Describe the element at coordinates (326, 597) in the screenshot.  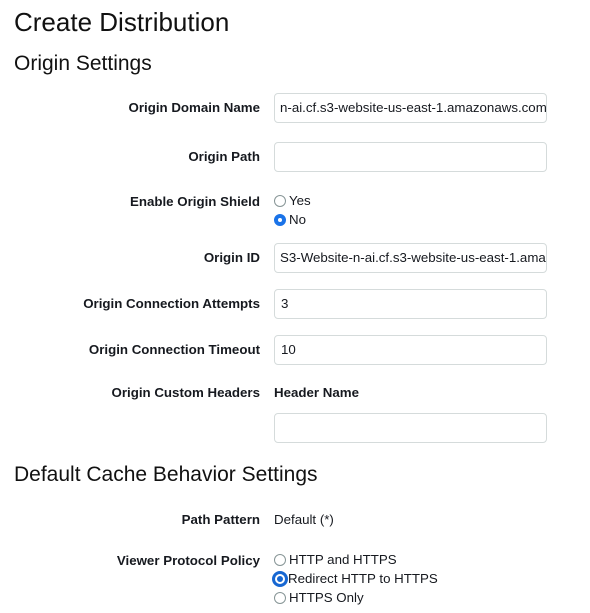
I see `radio-label-https-only: HTTPS Only` at that location.